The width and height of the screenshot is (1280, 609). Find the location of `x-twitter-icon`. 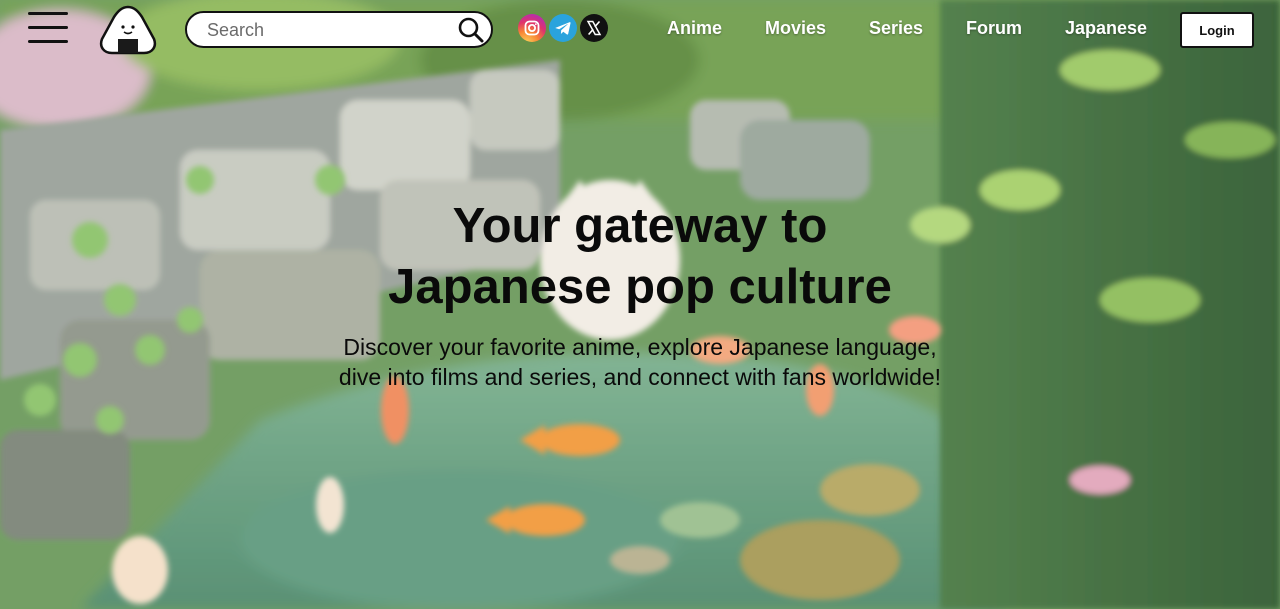

x-twitter-icon is located at coordinates (594, 28).